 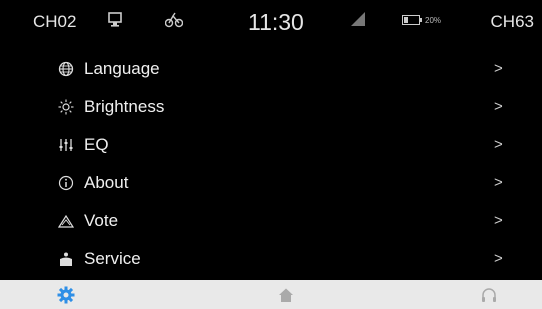 I want to click on menu-item-label: Language, so click(x=122, y=68).